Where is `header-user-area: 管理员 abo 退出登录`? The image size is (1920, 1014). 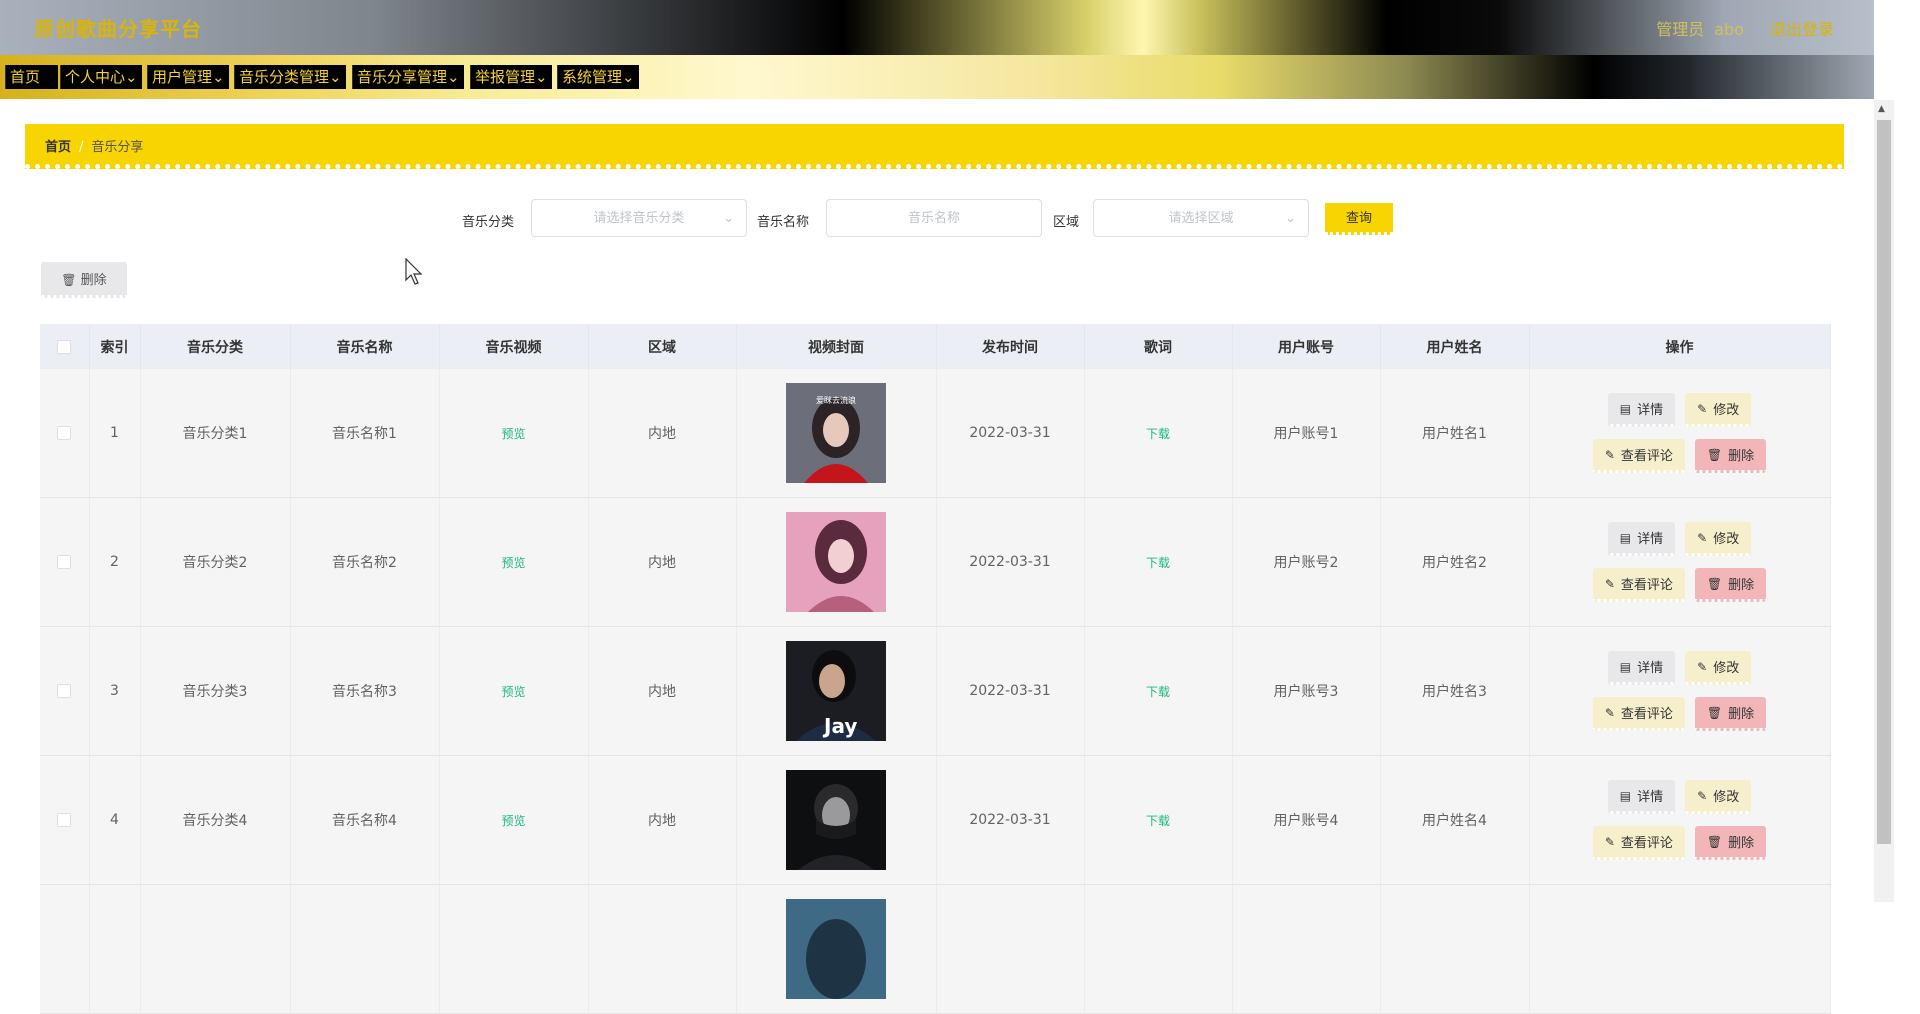 header-user-area: 管理员 abo 退出登录 is located at coordinates (1740, 28).